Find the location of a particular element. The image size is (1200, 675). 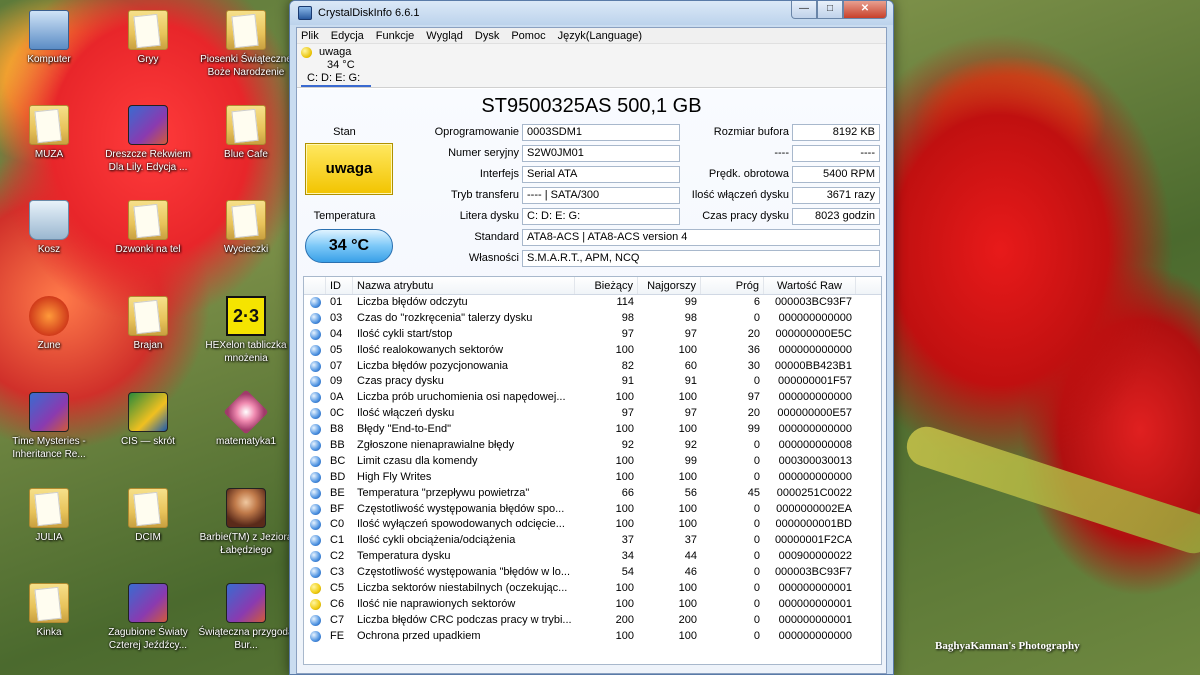

threshold-value: 20 is located at coordinates (753, 333).